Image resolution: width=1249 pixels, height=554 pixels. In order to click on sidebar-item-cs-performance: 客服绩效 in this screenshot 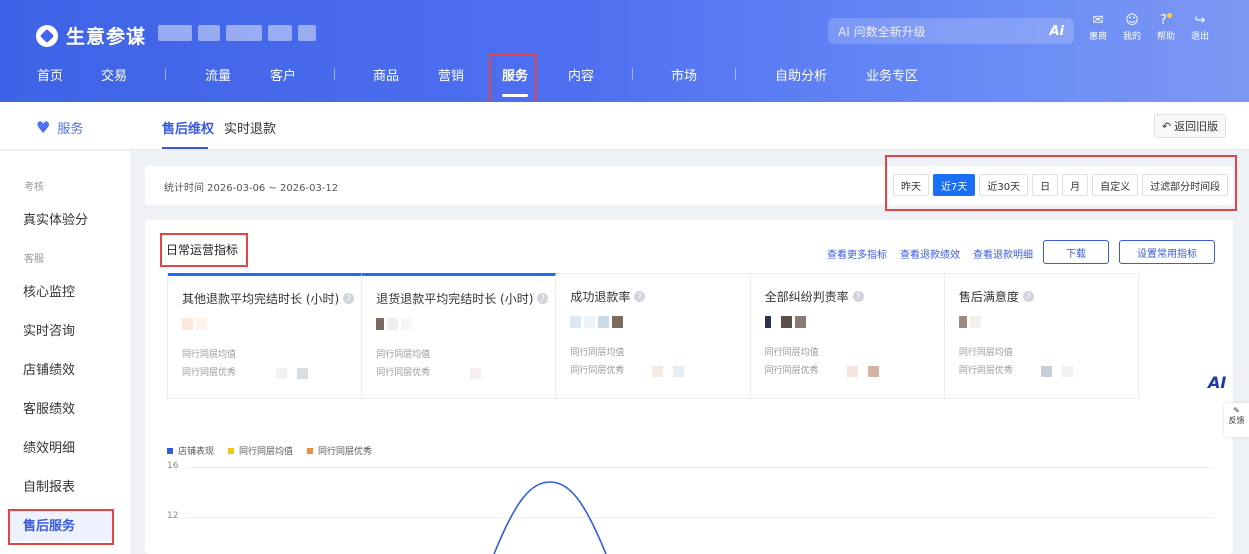, I will do `click(49, 407)`.